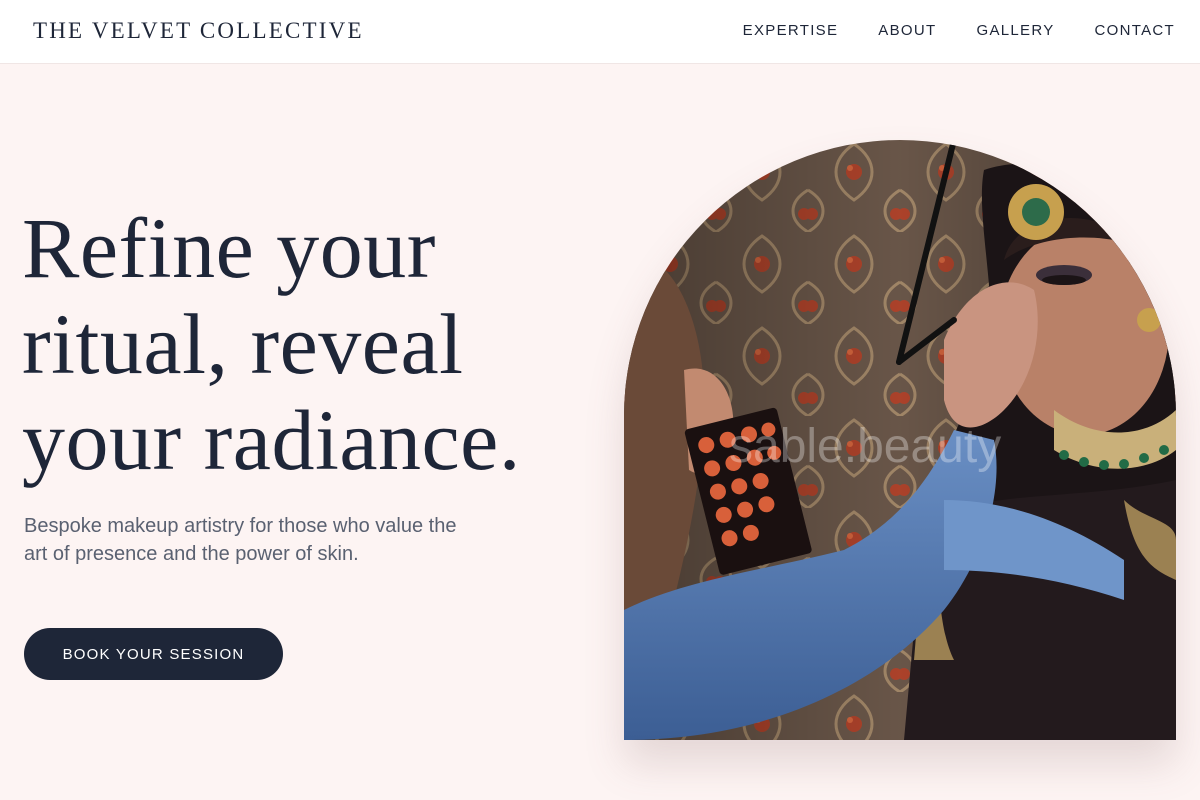 The height and width of the screenshot is (800, 1200). I want to click on hero-headline-line-1: Refine your, so click(229, 248).